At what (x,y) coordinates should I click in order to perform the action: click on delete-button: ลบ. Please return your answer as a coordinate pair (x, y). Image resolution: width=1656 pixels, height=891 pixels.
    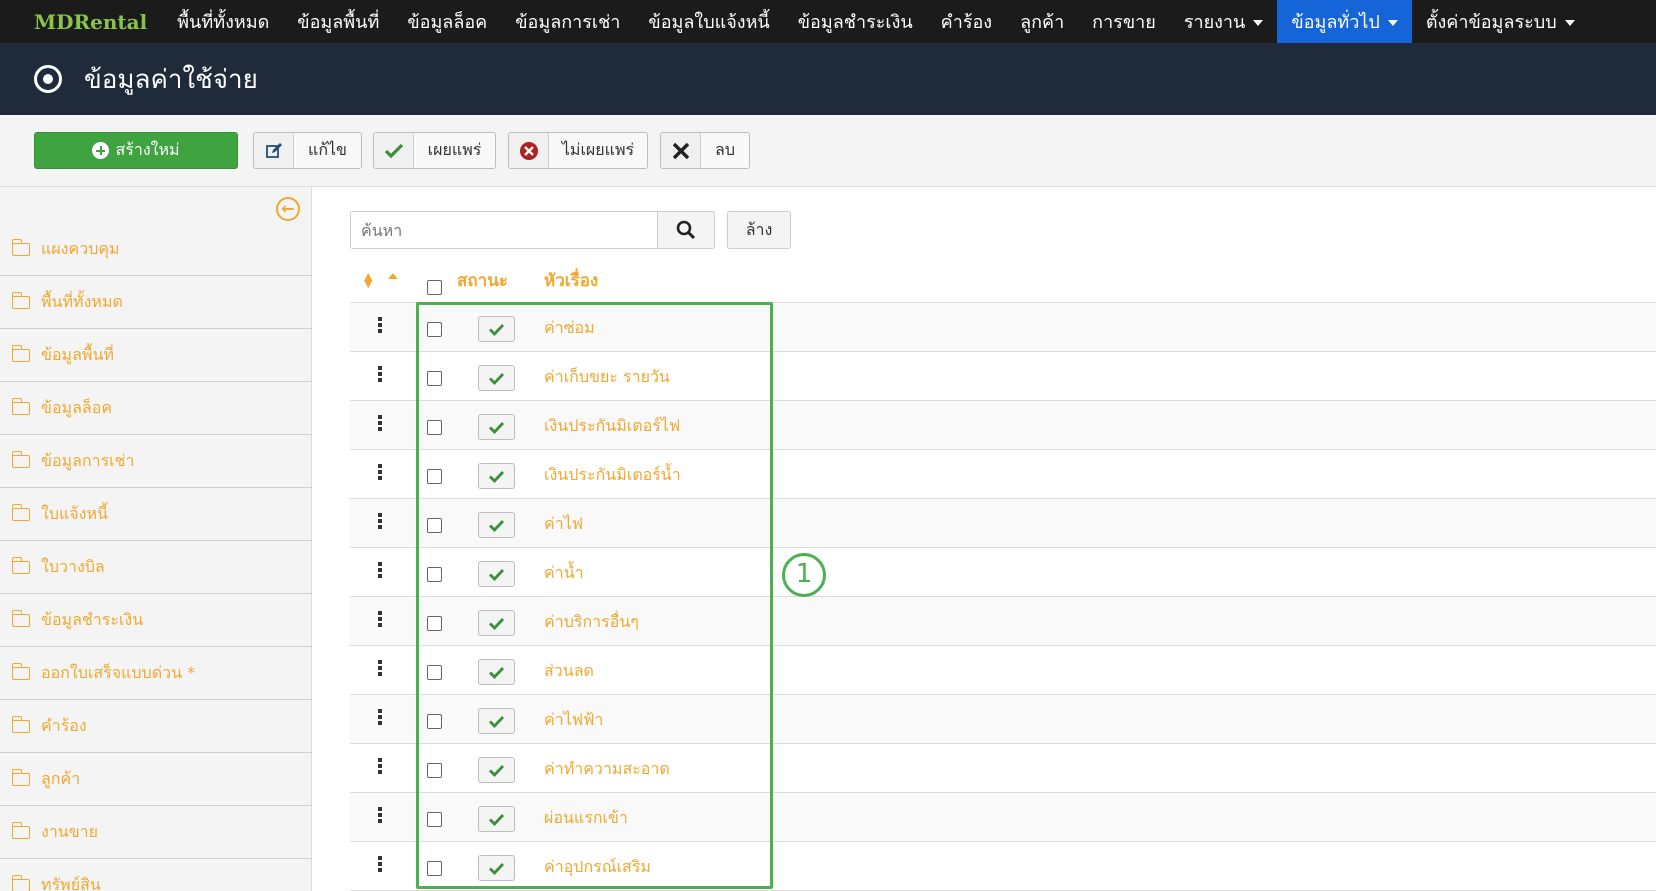
    Looking at the image, I should click on (705, 150).